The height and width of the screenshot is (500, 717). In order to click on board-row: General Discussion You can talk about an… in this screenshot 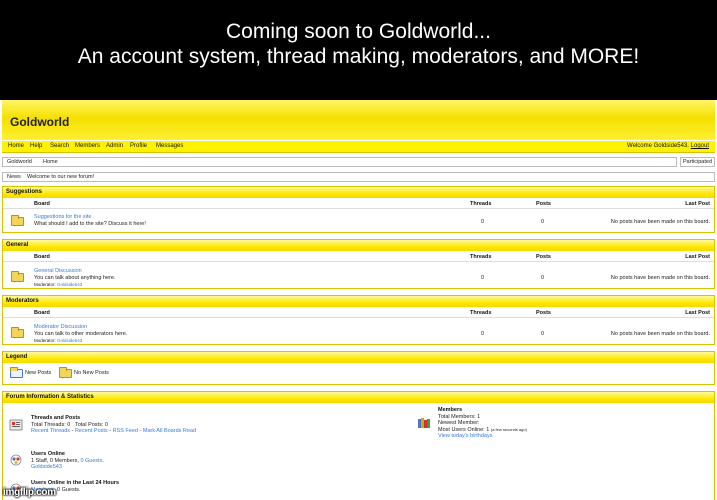, I will do `click(358, 276)`.